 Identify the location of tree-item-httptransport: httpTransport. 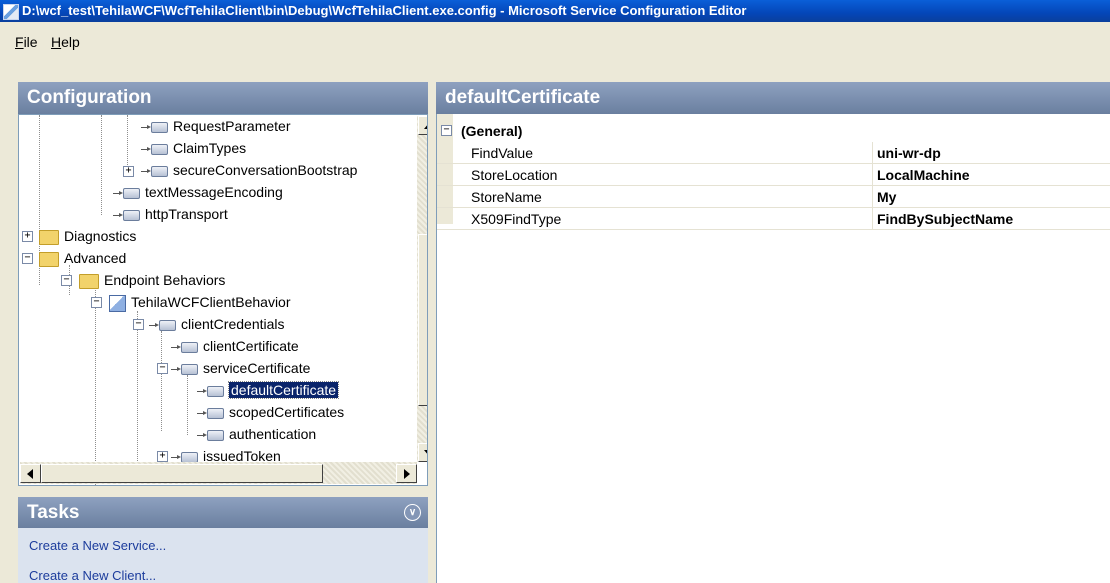
(170, 214).